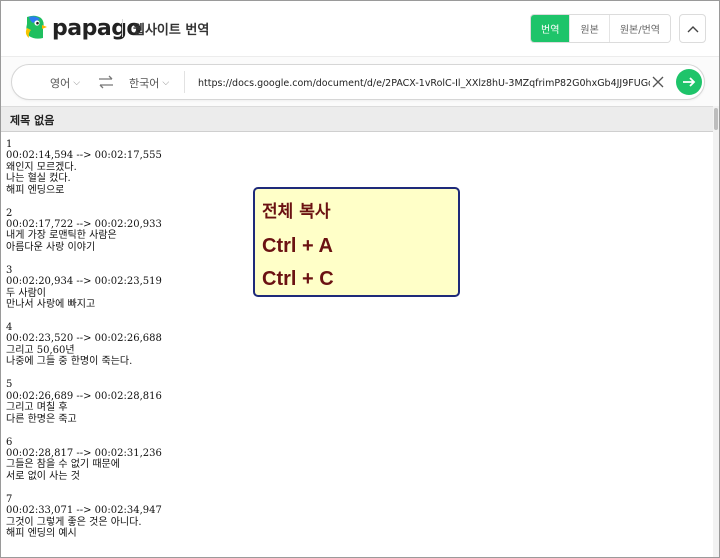 The image size is (720, 558). I want to click on cue-line: 서로 없이 사는 것, so click(43, 476).